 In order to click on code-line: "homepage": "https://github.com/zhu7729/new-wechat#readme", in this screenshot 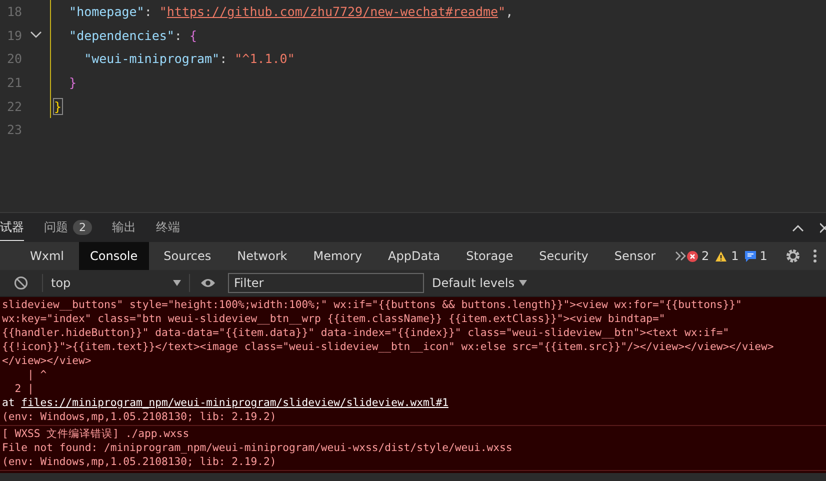, I will do `click(291, 12)`.